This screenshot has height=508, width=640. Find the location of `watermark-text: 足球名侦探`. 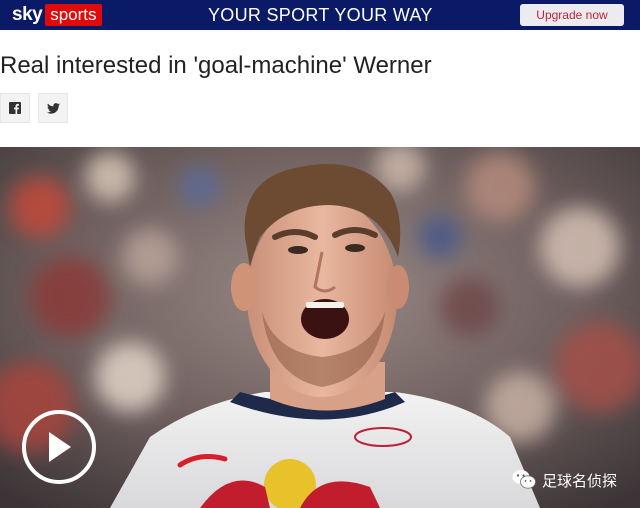

watermark-text: 足球名侦探 is located at coordinates (580, 480).